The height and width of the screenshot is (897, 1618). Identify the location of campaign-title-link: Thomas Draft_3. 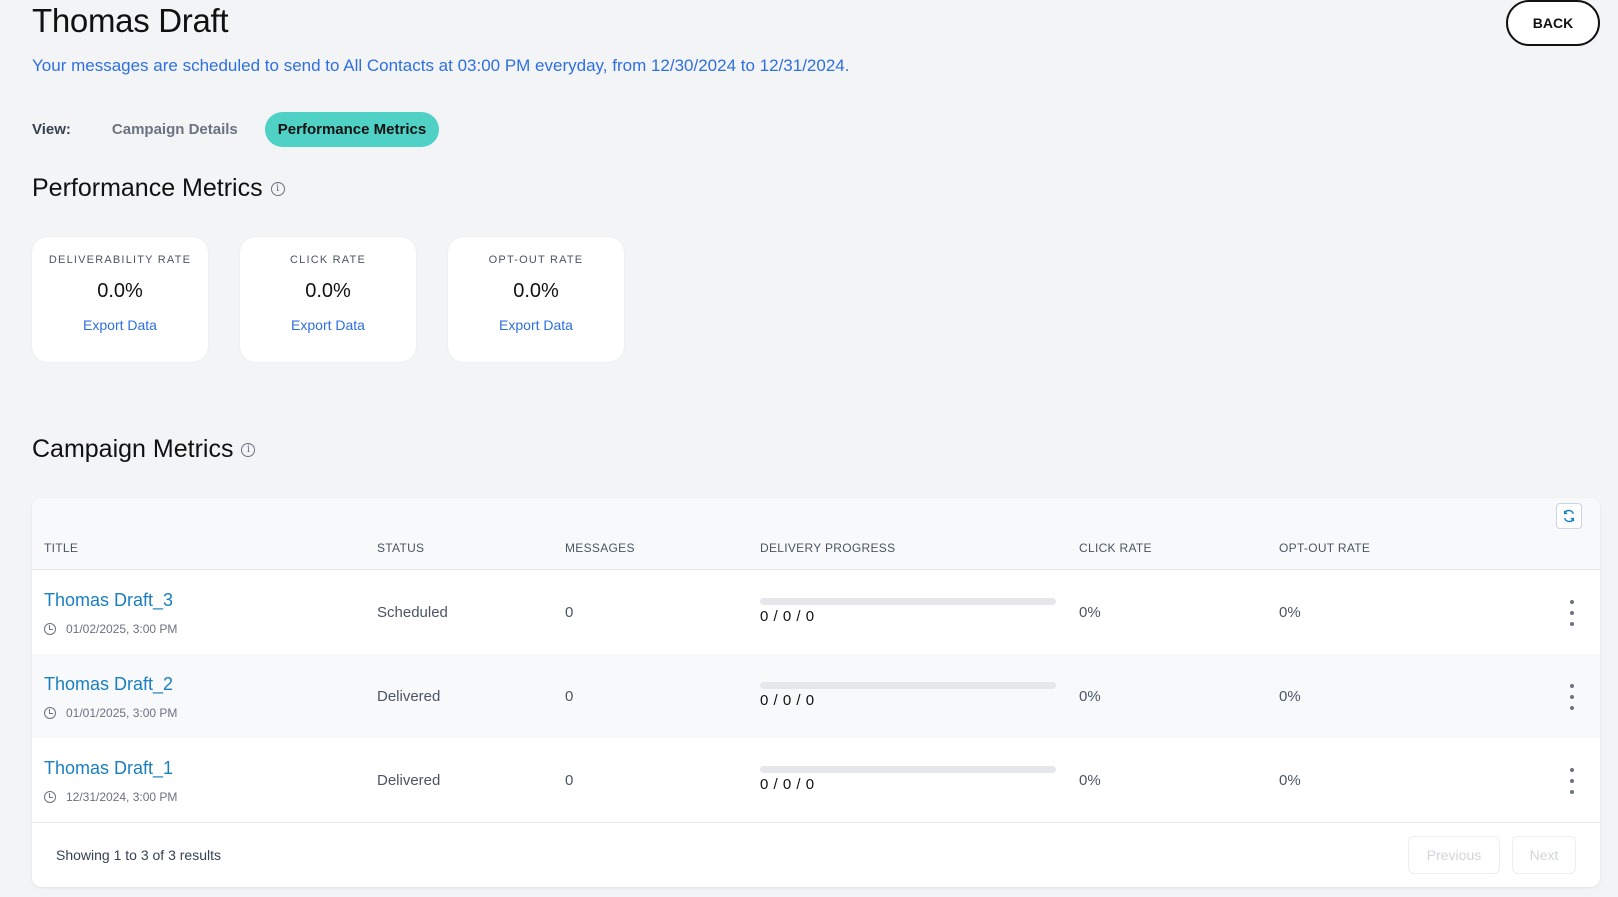
(108, 600).